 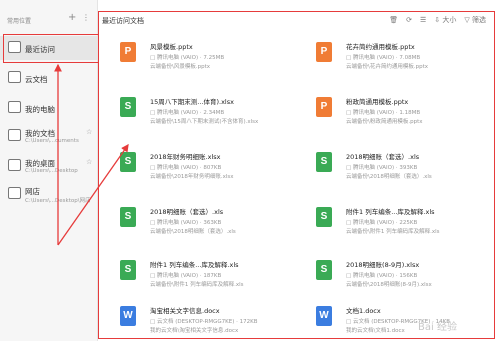 I want to click on arrow-to-main, so click(x=93, y=194).